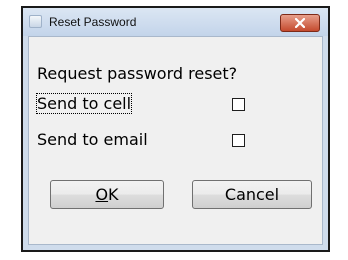 The height and width of the screenshot is (260, 348). I want to click on close-icon, so click(300, 23).